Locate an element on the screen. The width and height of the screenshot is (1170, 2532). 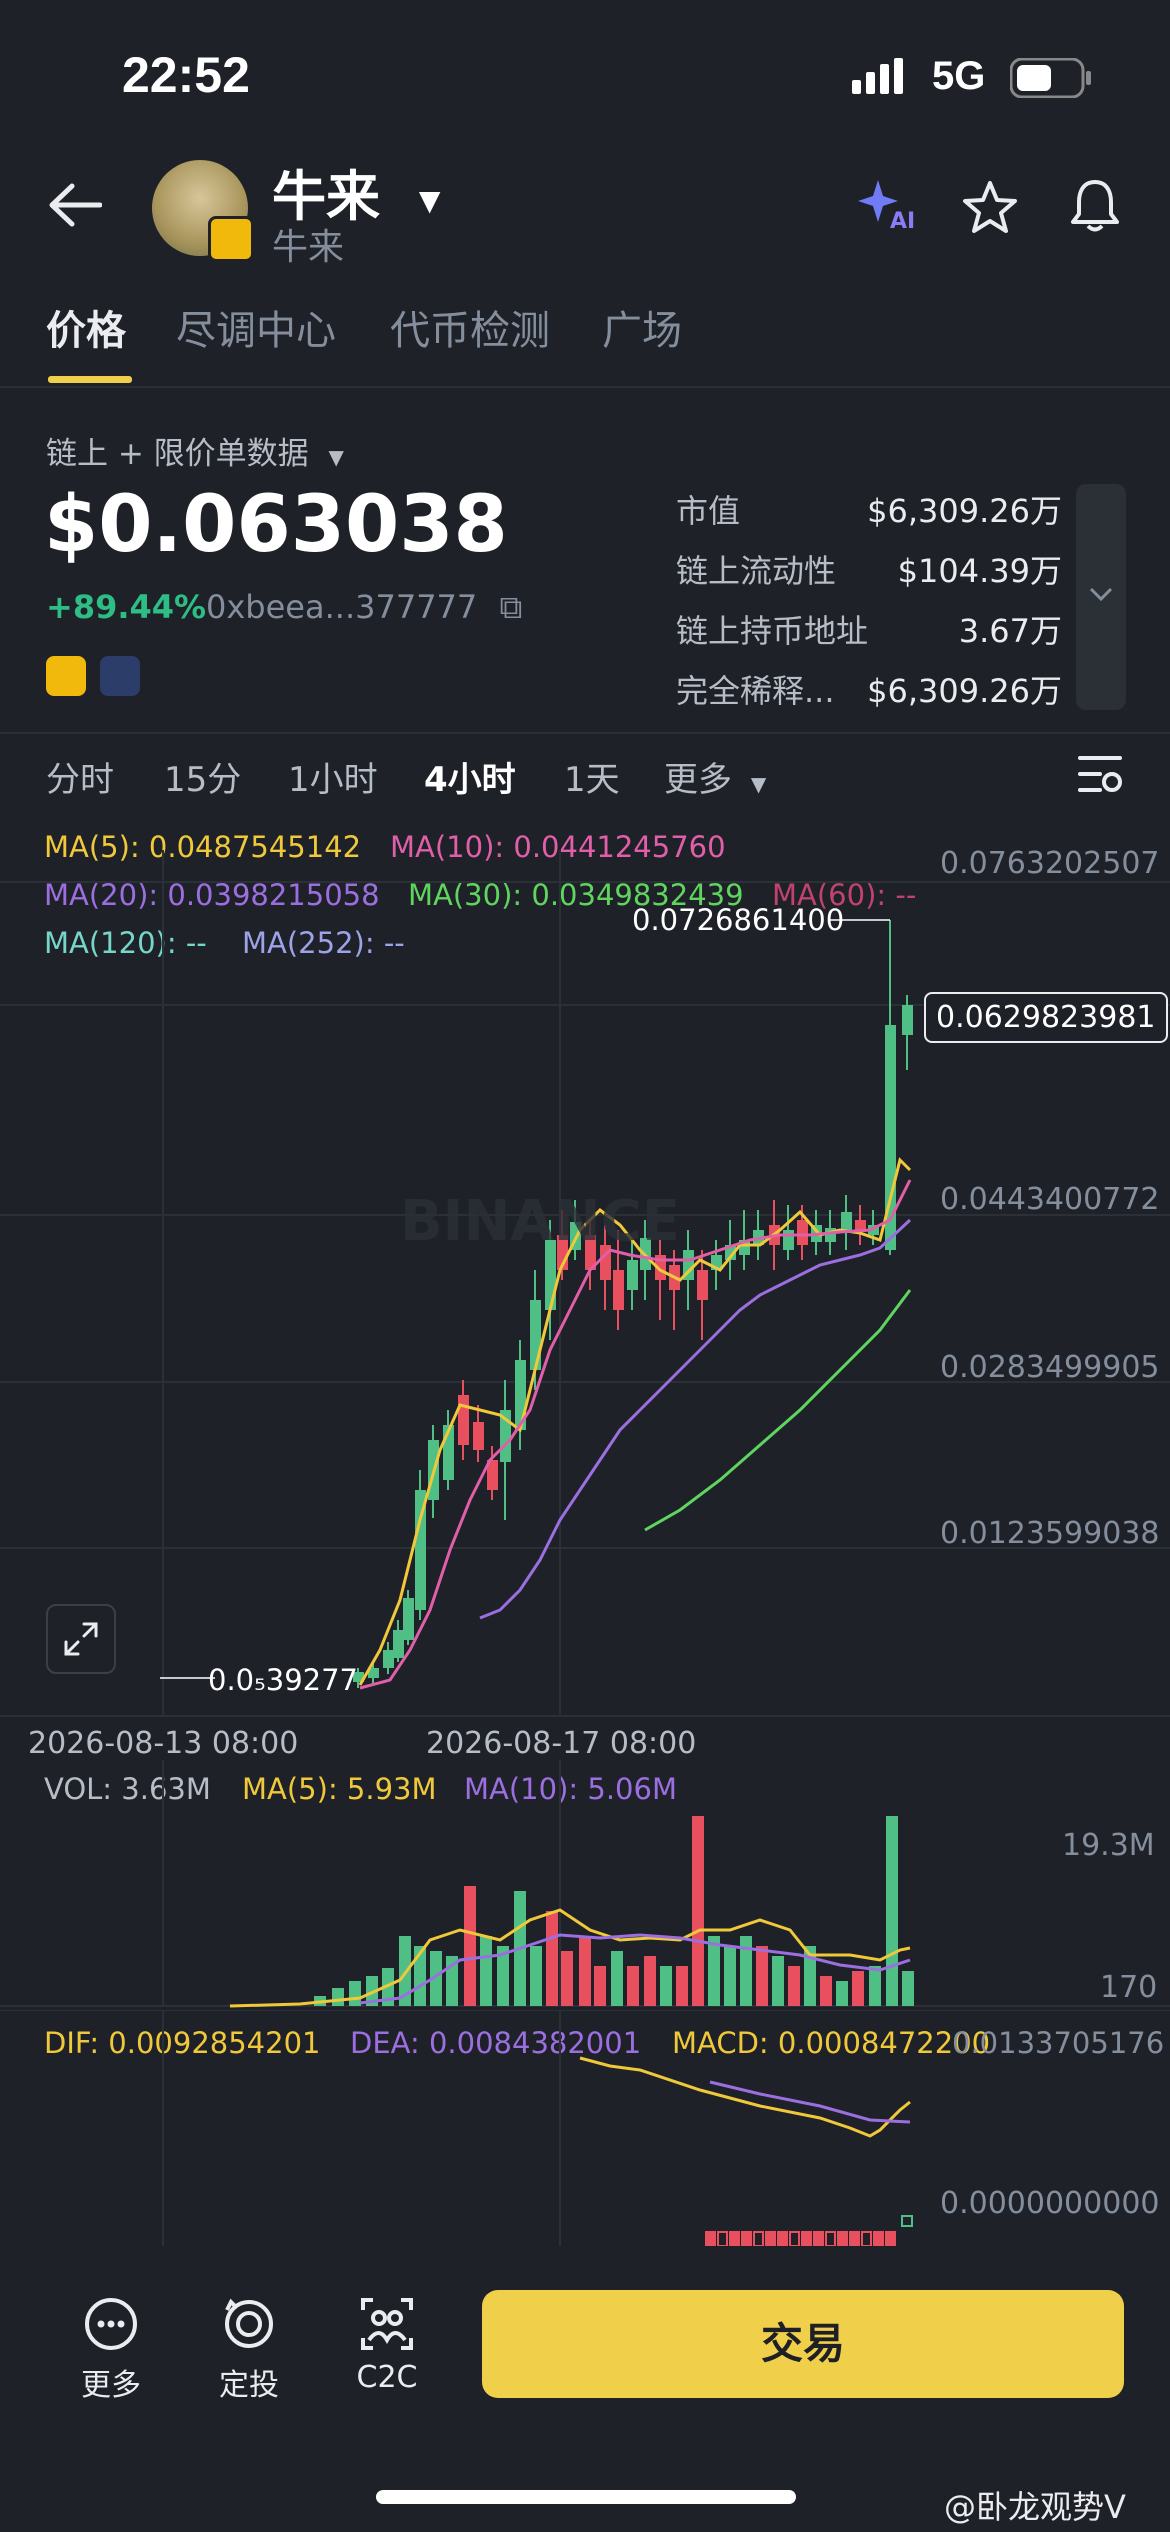
home-indicator is located at coordinates (586, 2497).